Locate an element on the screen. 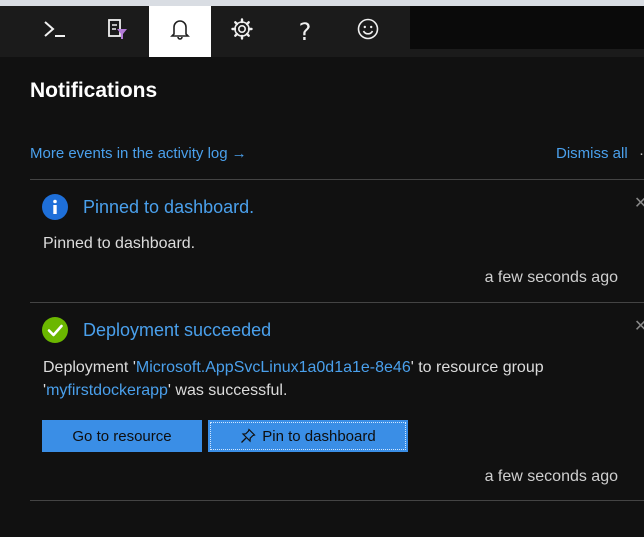 Image resolution: width=644 pixels, height=537 pixels. directory-filter-icon is located at coordinates (117, 31).